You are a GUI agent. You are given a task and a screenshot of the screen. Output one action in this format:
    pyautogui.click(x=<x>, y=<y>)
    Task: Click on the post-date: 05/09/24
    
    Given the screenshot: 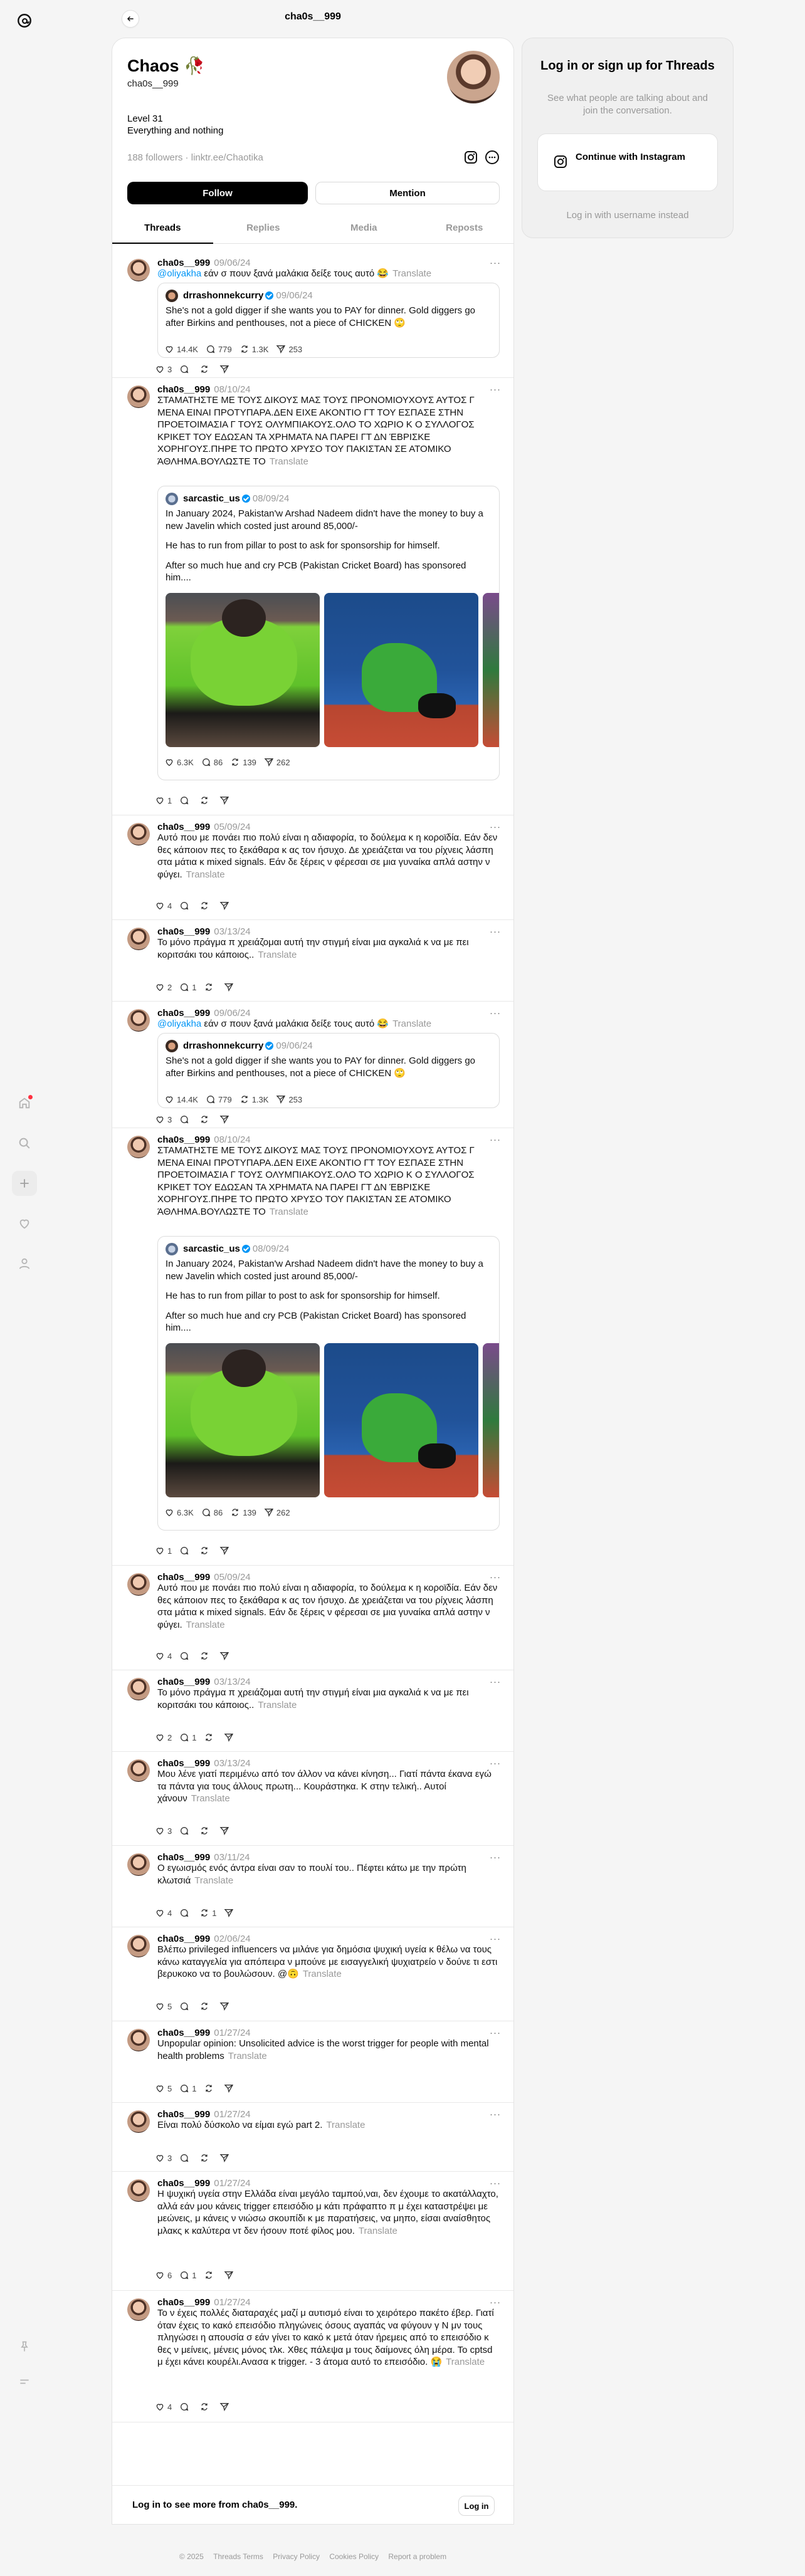 What is the action you would take?
    pyautogui.click(x=232, y=1577)
    